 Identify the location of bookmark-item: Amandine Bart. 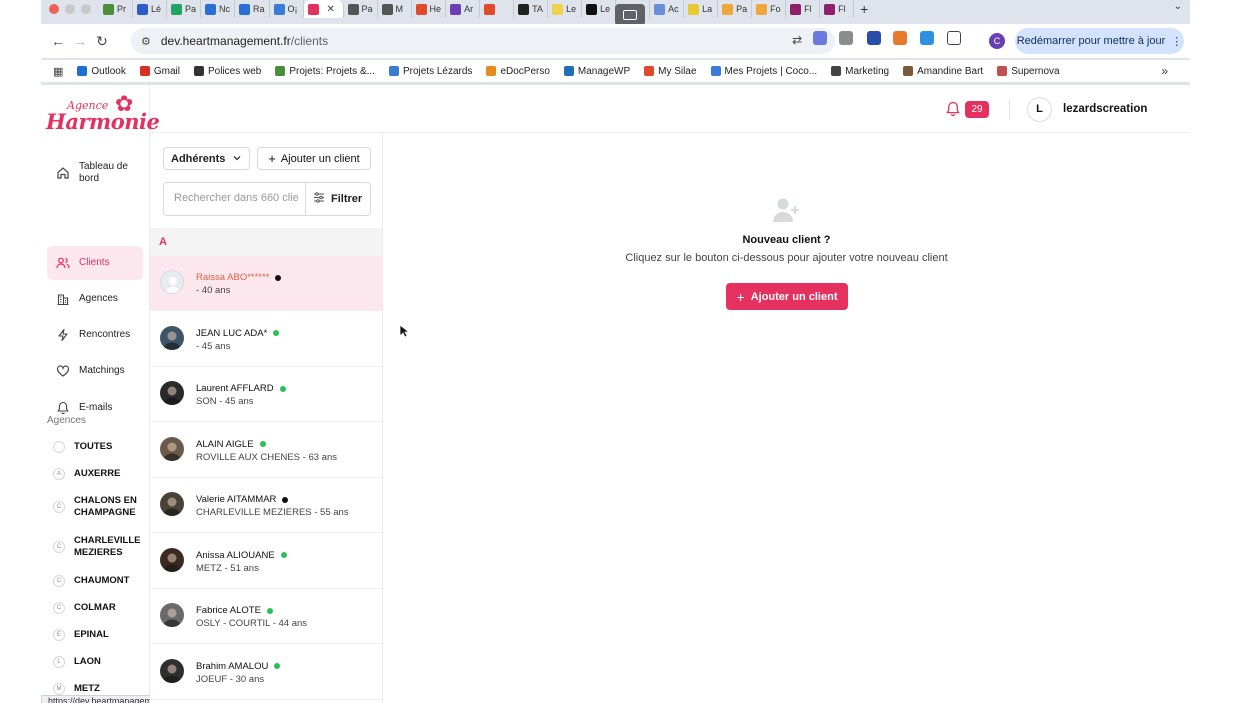
(943, 71).